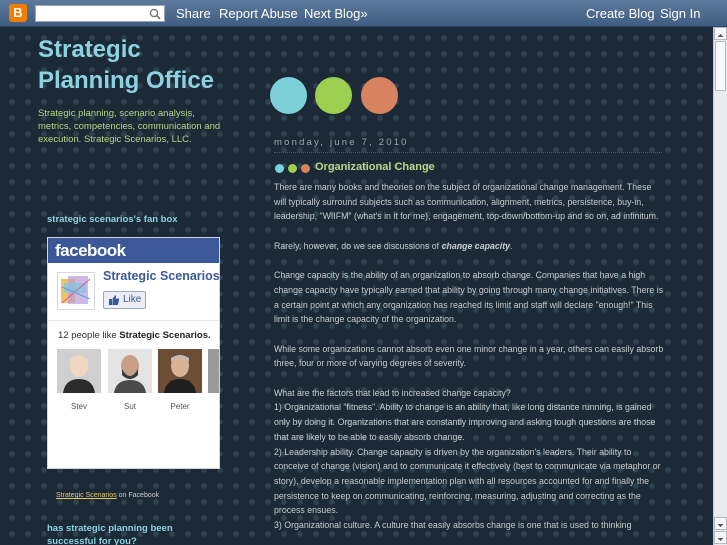  I want to click on title-dot-orange, so click(305, 168).